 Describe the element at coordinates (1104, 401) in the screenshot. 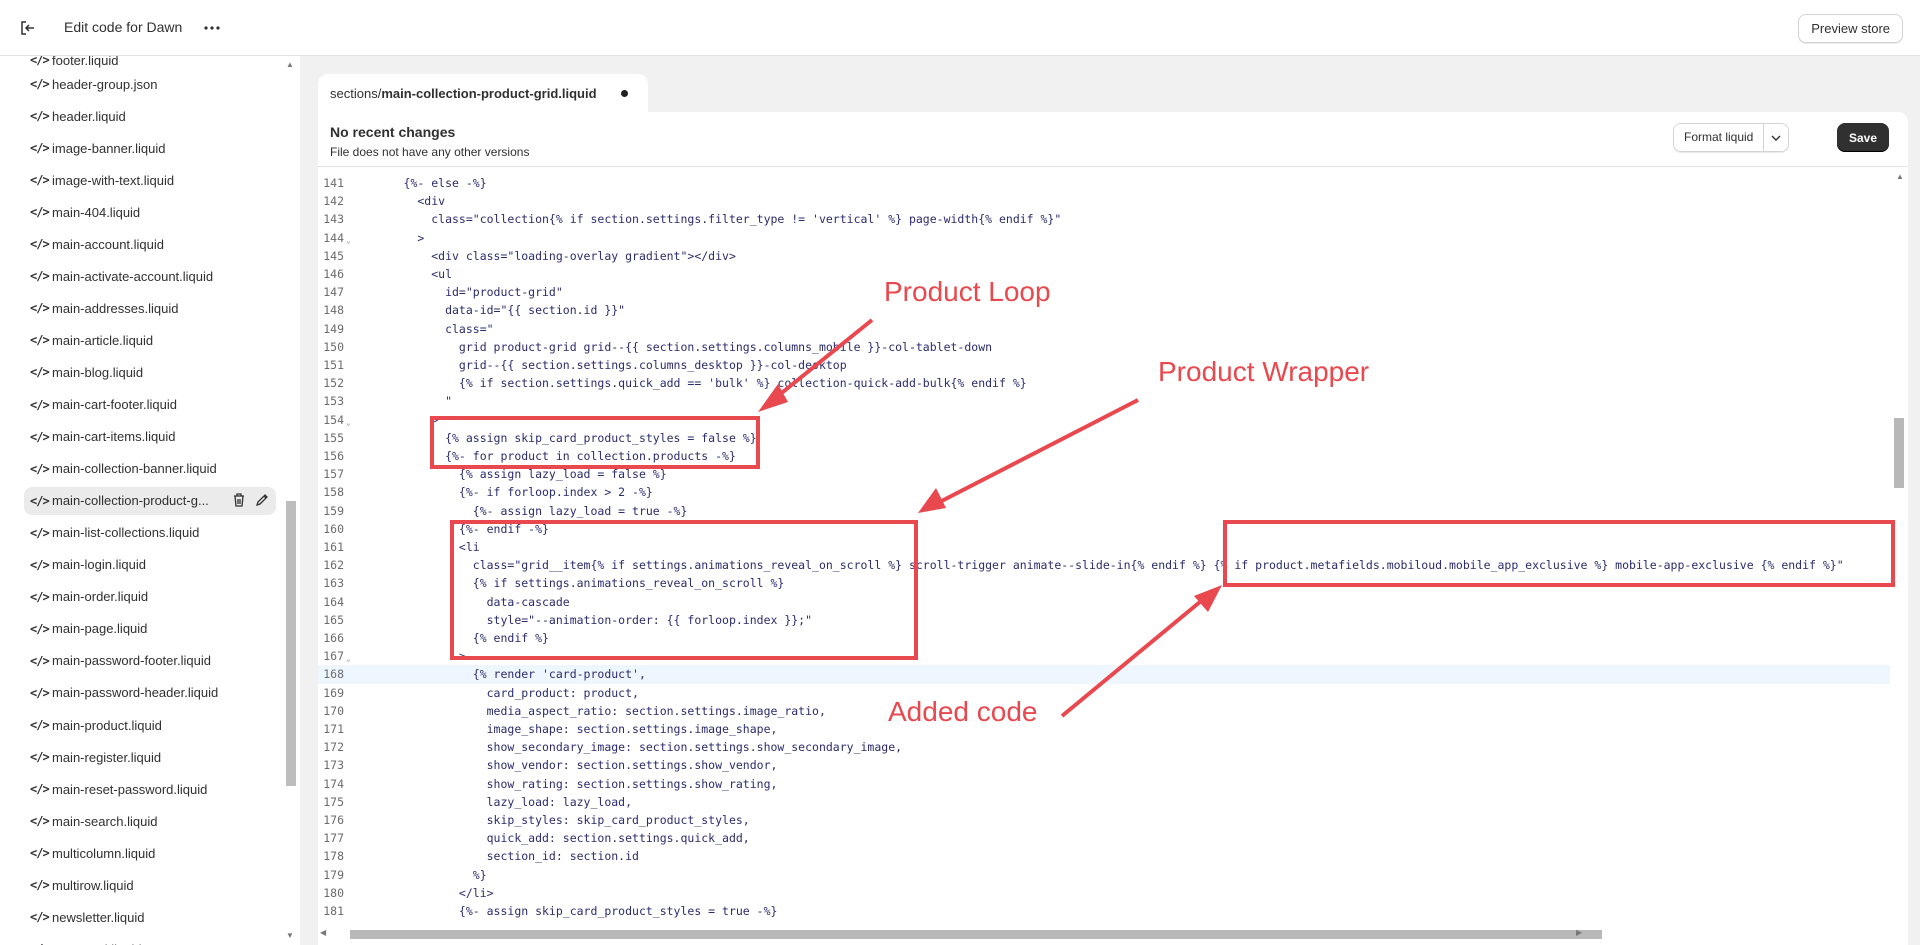

I see `code-line: 153 "` at that location.